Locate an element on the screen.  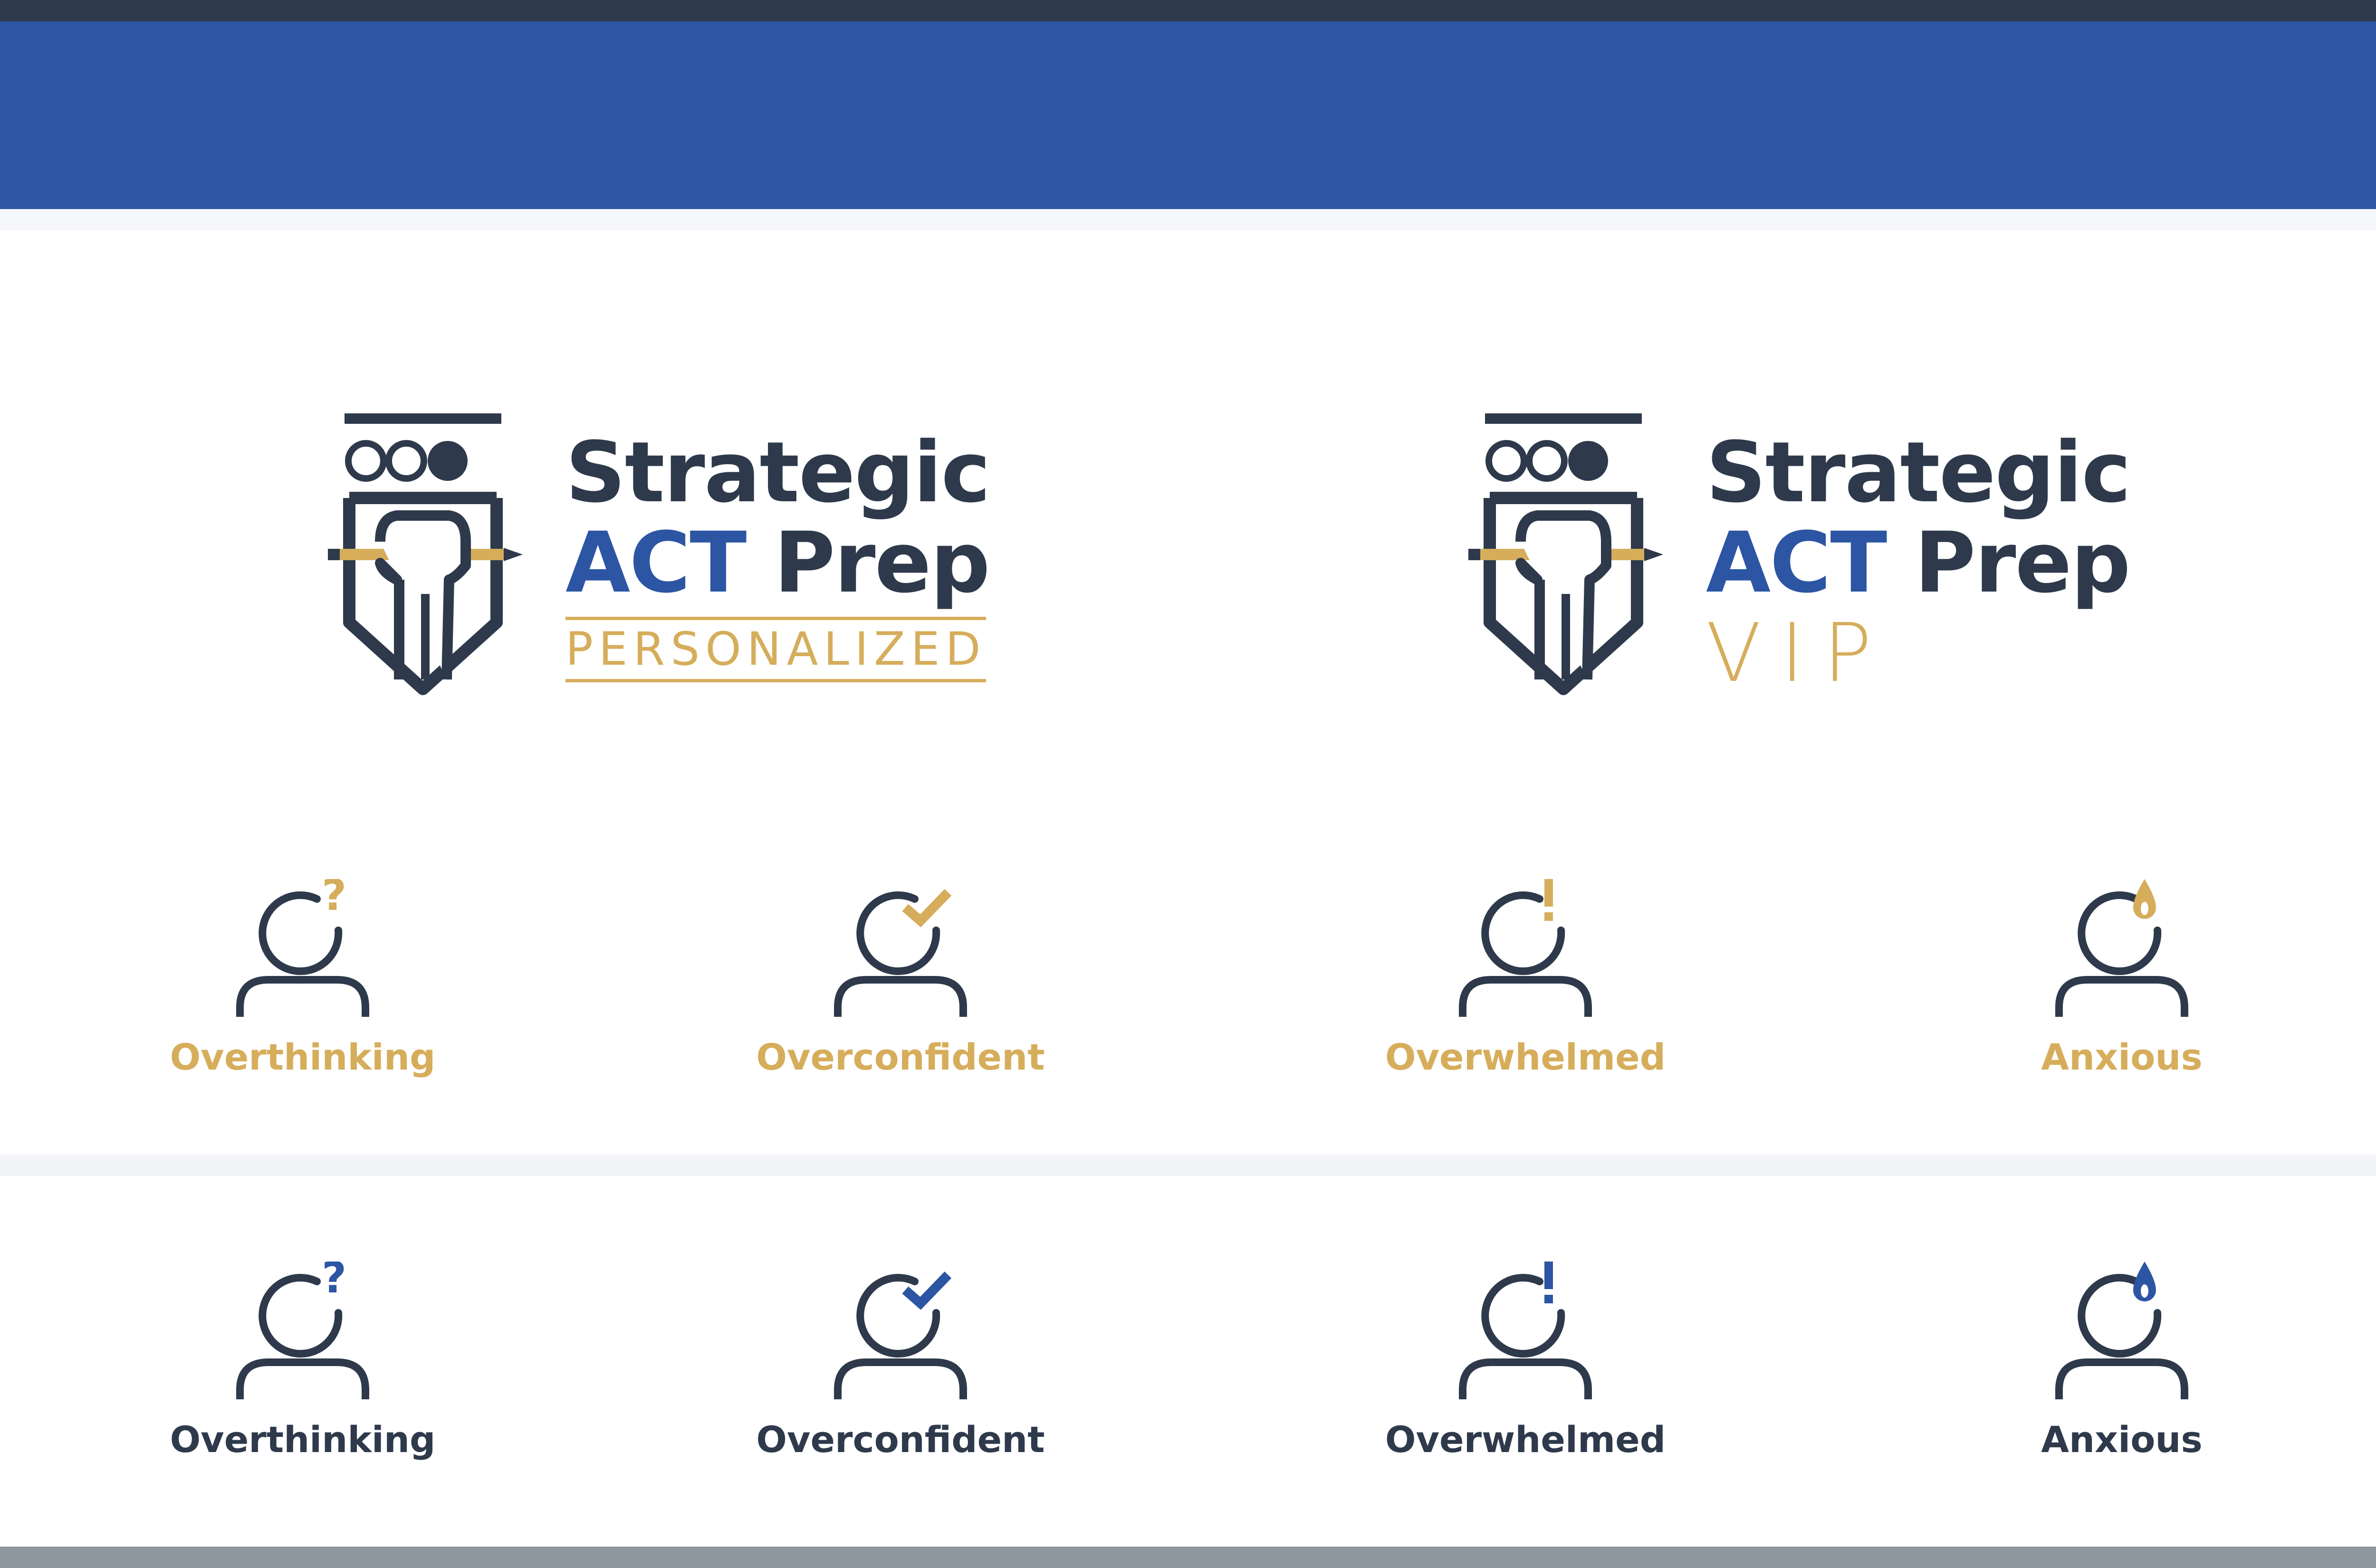
logo-wordmark: Strategic ACT Prep PERSONALIZED is located at coordinates (779, 555).